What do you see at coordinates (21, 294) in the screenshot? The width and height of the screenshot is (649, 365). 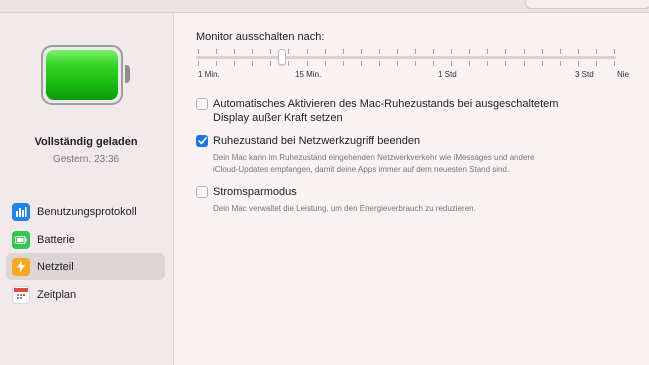 I see `calendar-icon` at bounding box center [21, 294].